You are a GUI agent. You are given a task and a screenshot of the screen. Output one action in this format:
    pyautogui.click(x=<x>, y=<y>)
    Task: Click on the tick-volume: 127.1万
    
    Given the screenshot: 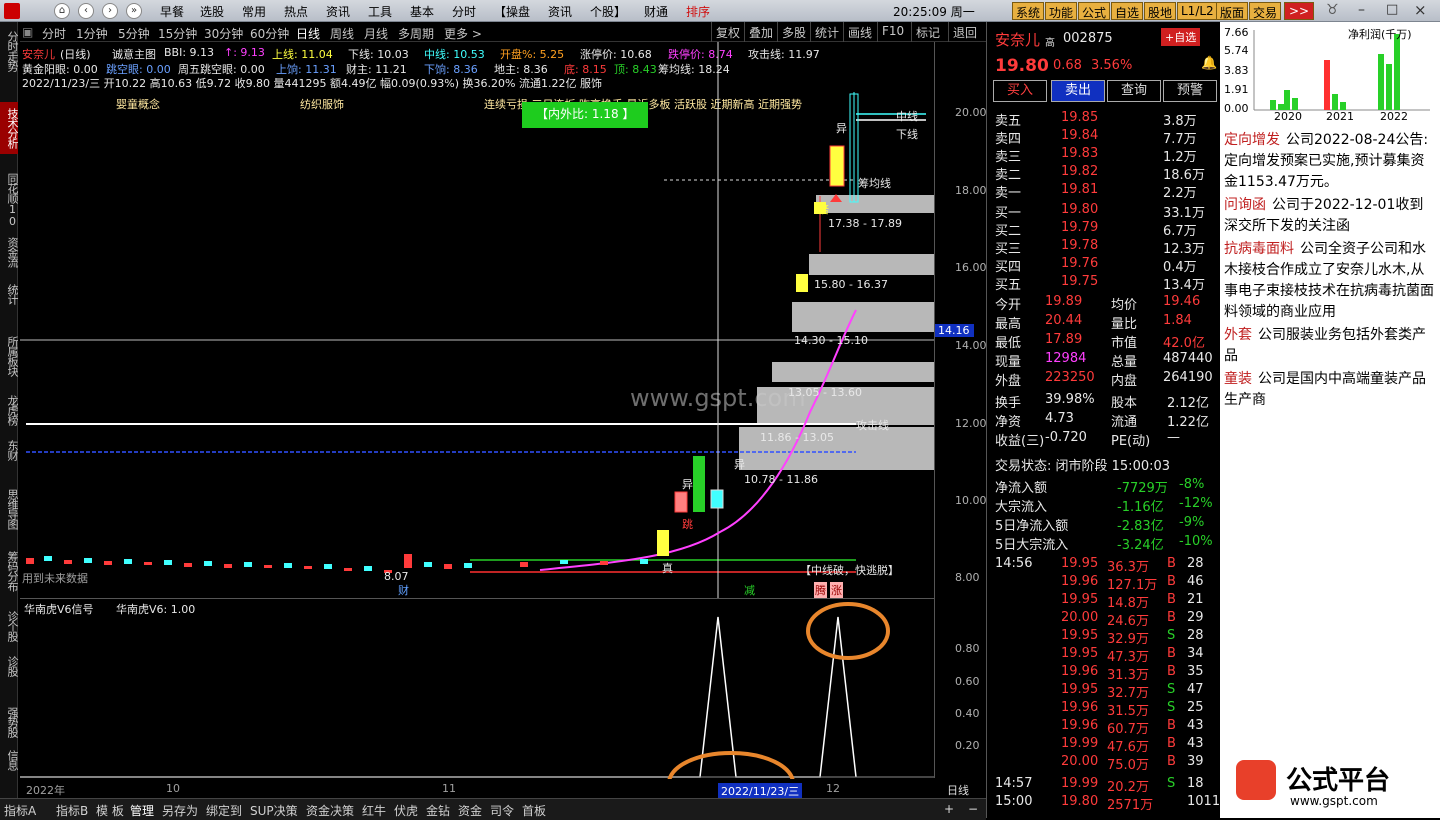 What is the action you would take?
    pyautogui.click(x=1132, y=585)
    